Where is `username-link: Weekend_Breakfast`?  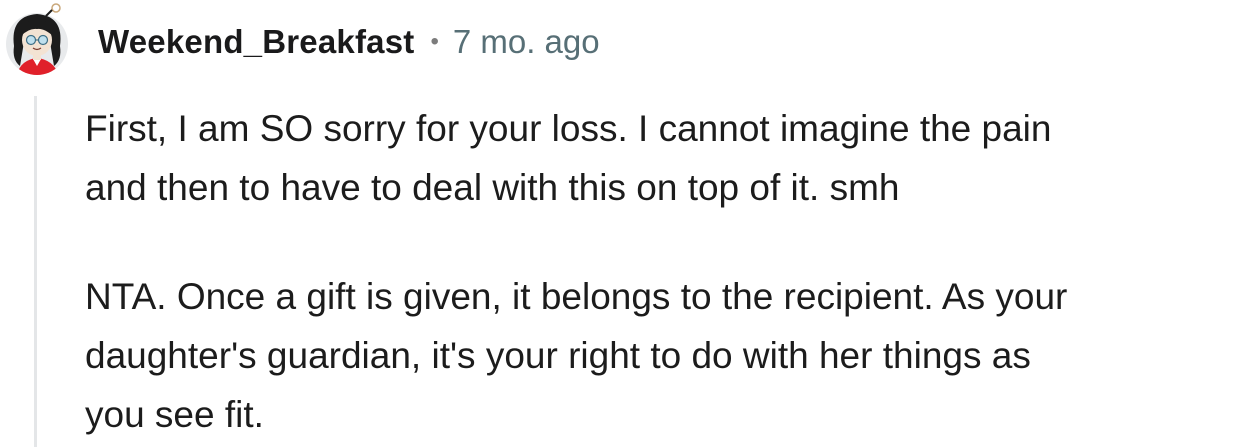
username-link: Weekend_Breakfast is located at coordinates (256, 42).